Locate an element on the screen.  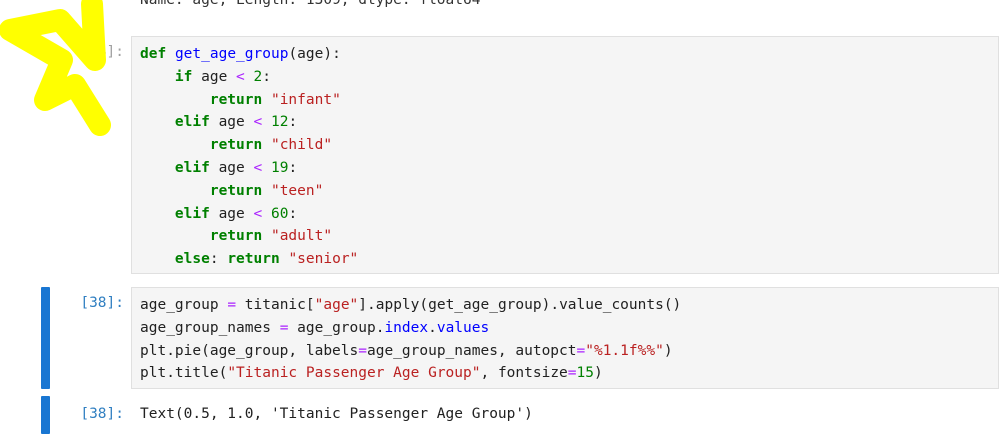
code-token: age_group. is located at coordinates (336, 327).